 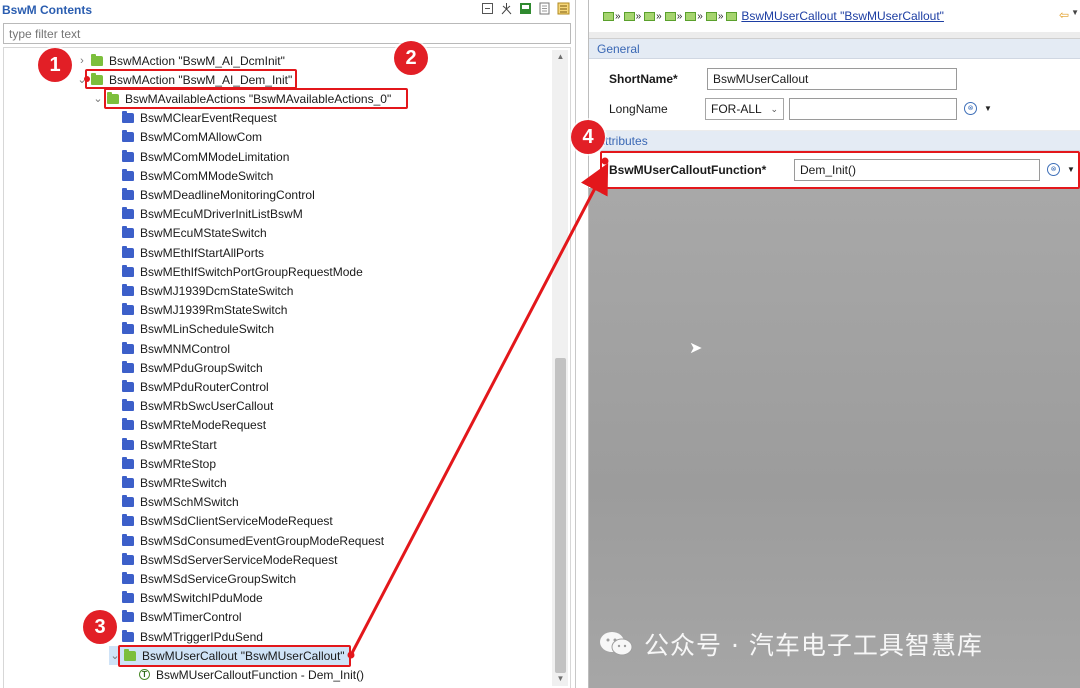 I want to click on chevron-right-icon: ›, so click(x=82, y=61).